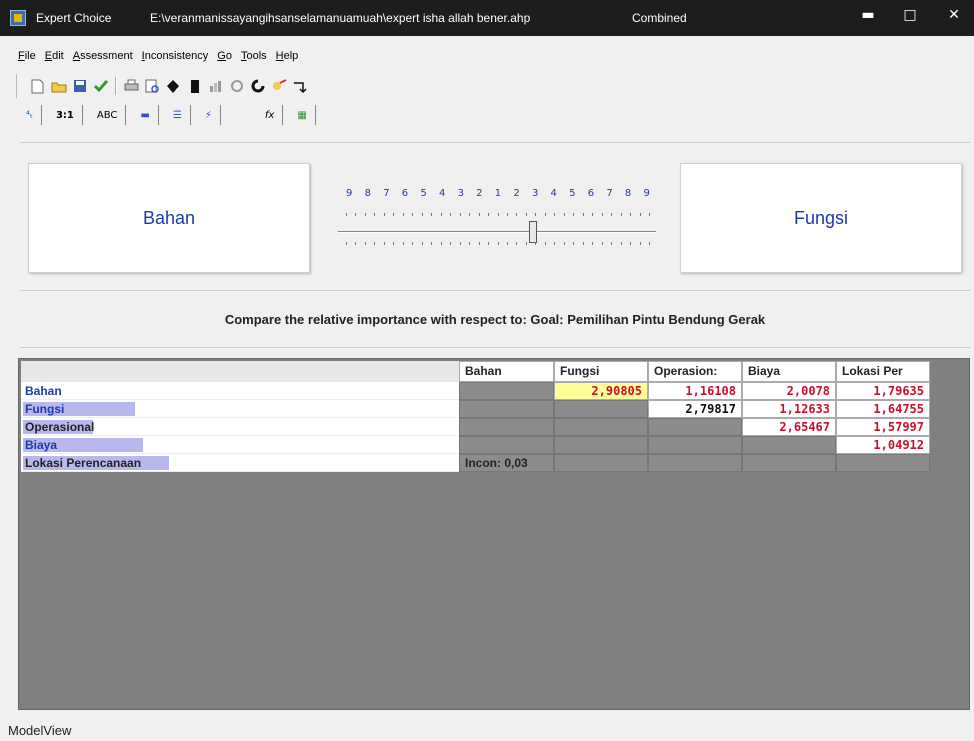  What do you see at coordinates (169, 218) in the screenshot?
I see `left-element-box: Bahan` at bounding box center [169, 218].